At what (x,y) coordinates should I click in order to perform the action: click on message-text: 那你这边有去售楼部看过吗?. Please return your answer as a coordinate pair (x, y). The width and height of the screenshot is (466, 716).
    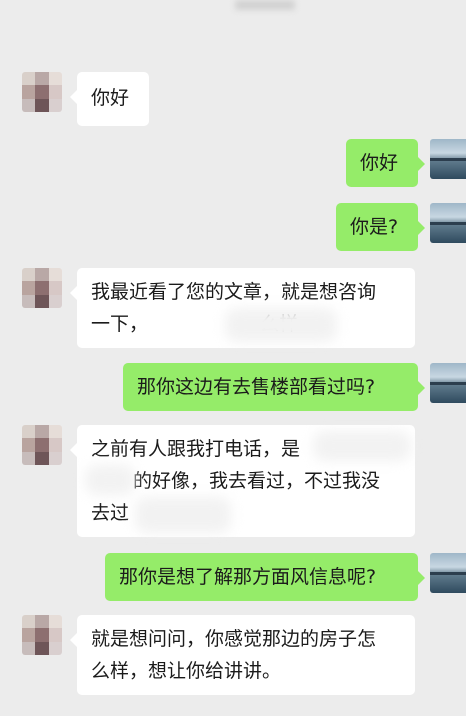
    Looking at the image, I should click on (256, 387).